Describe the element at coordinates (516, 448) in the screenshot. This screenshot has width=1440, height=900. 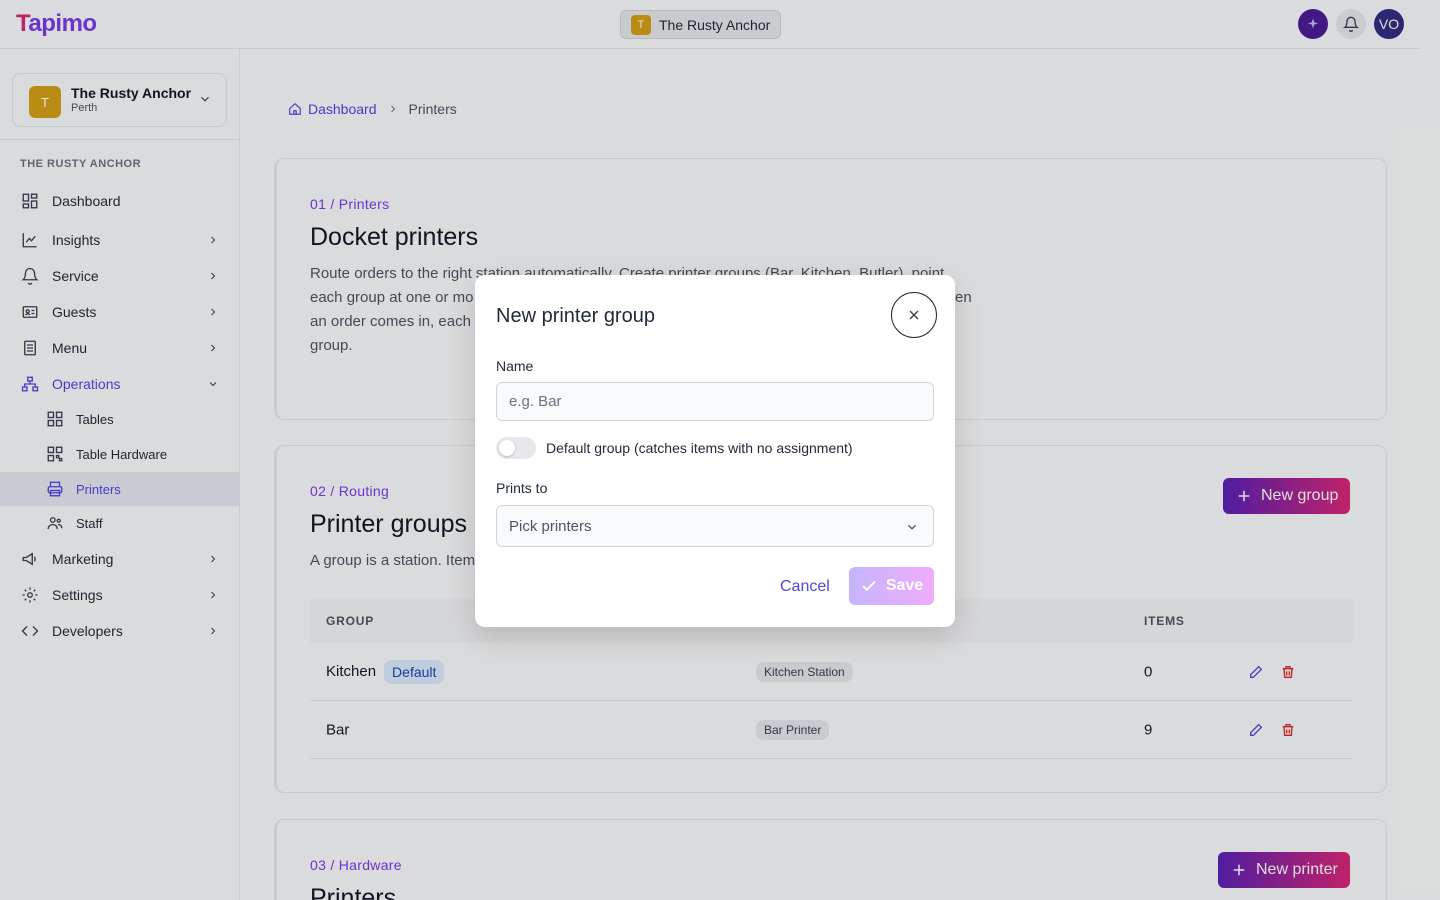
I see `default-group-toggle` at that location.